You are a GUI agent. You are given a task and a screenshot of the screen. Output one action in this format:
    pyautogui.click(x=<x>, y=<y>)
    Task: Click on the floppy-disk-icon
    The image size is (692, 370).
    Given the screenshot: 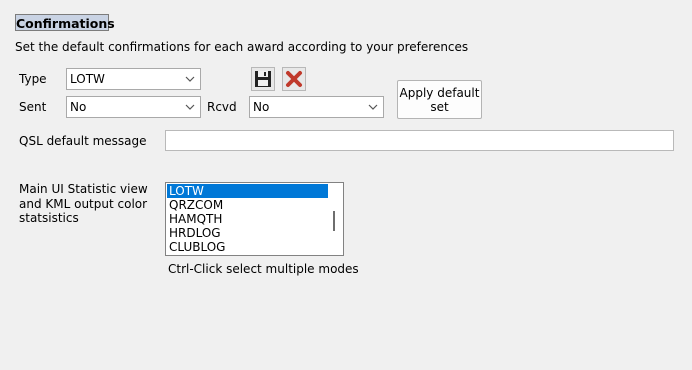 What is the action you would take?
    pyautogui.click(x=263, y=79)
    